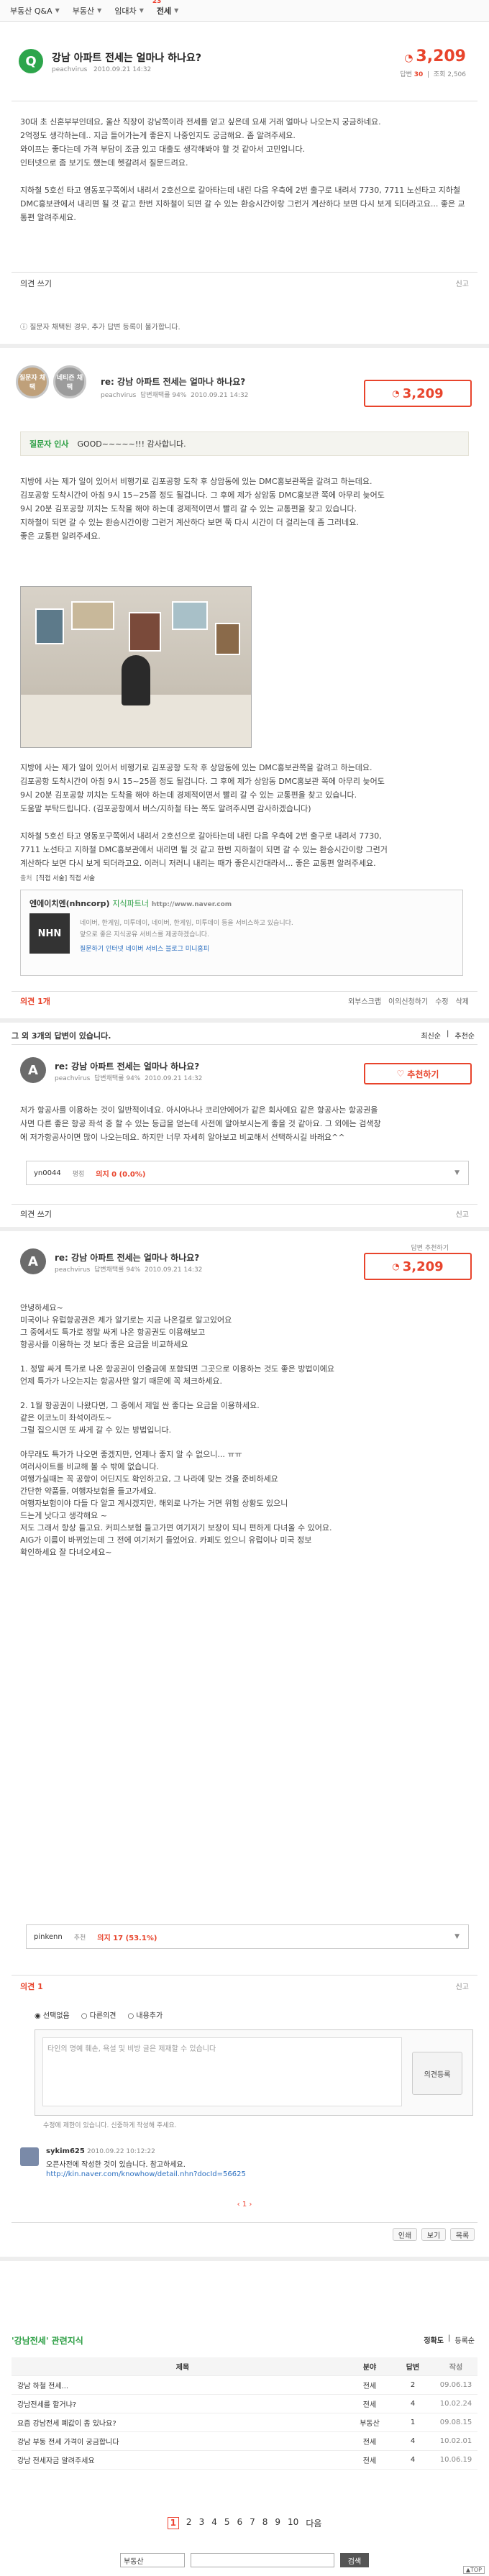  What do you see at coordinates (244, 2523) in the screenshot?
I see `pagination: 1 2 3 4 5 6 7 8 9 10 다음` at bounding box center [244, 2523].